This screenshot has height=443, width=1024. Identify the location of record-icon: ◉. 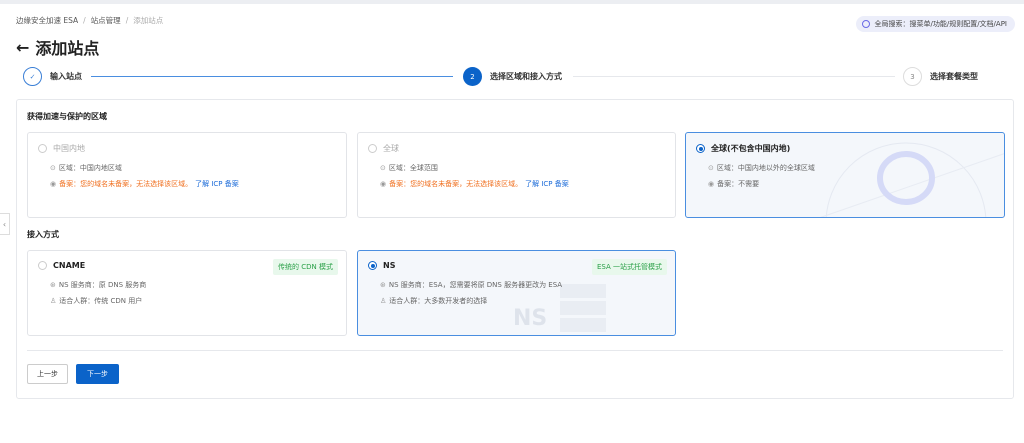
(711, 184).